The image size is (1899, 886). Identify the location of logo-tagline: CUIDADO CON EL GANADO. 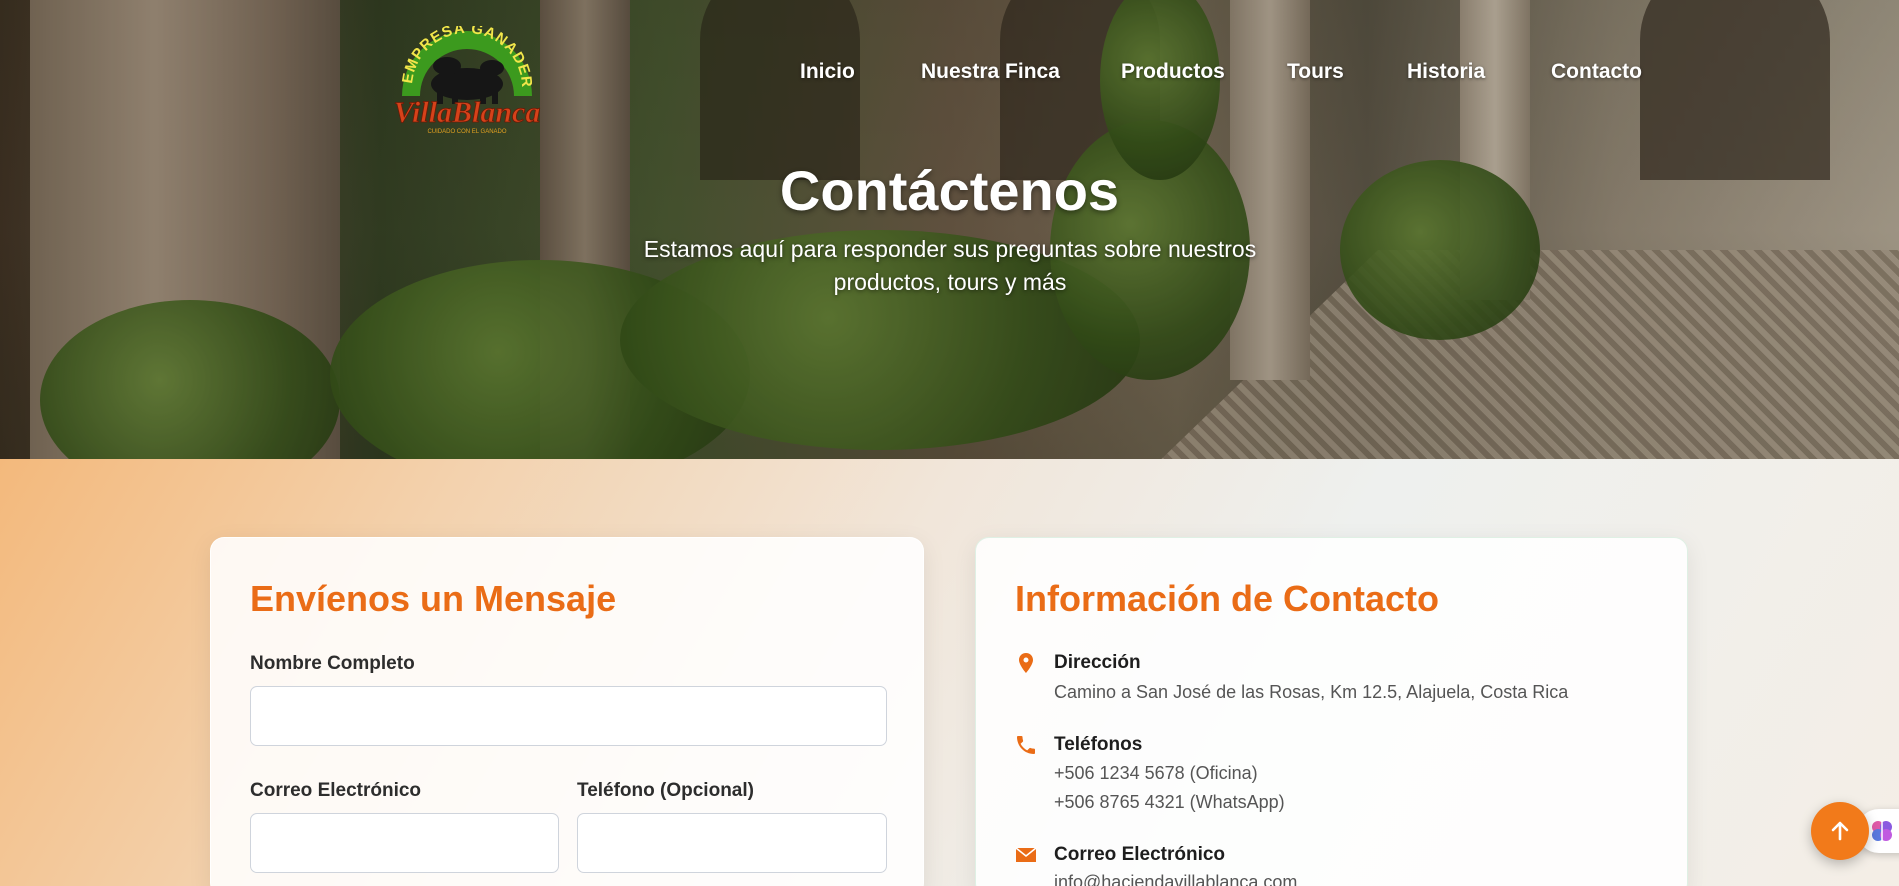
(466, 132).